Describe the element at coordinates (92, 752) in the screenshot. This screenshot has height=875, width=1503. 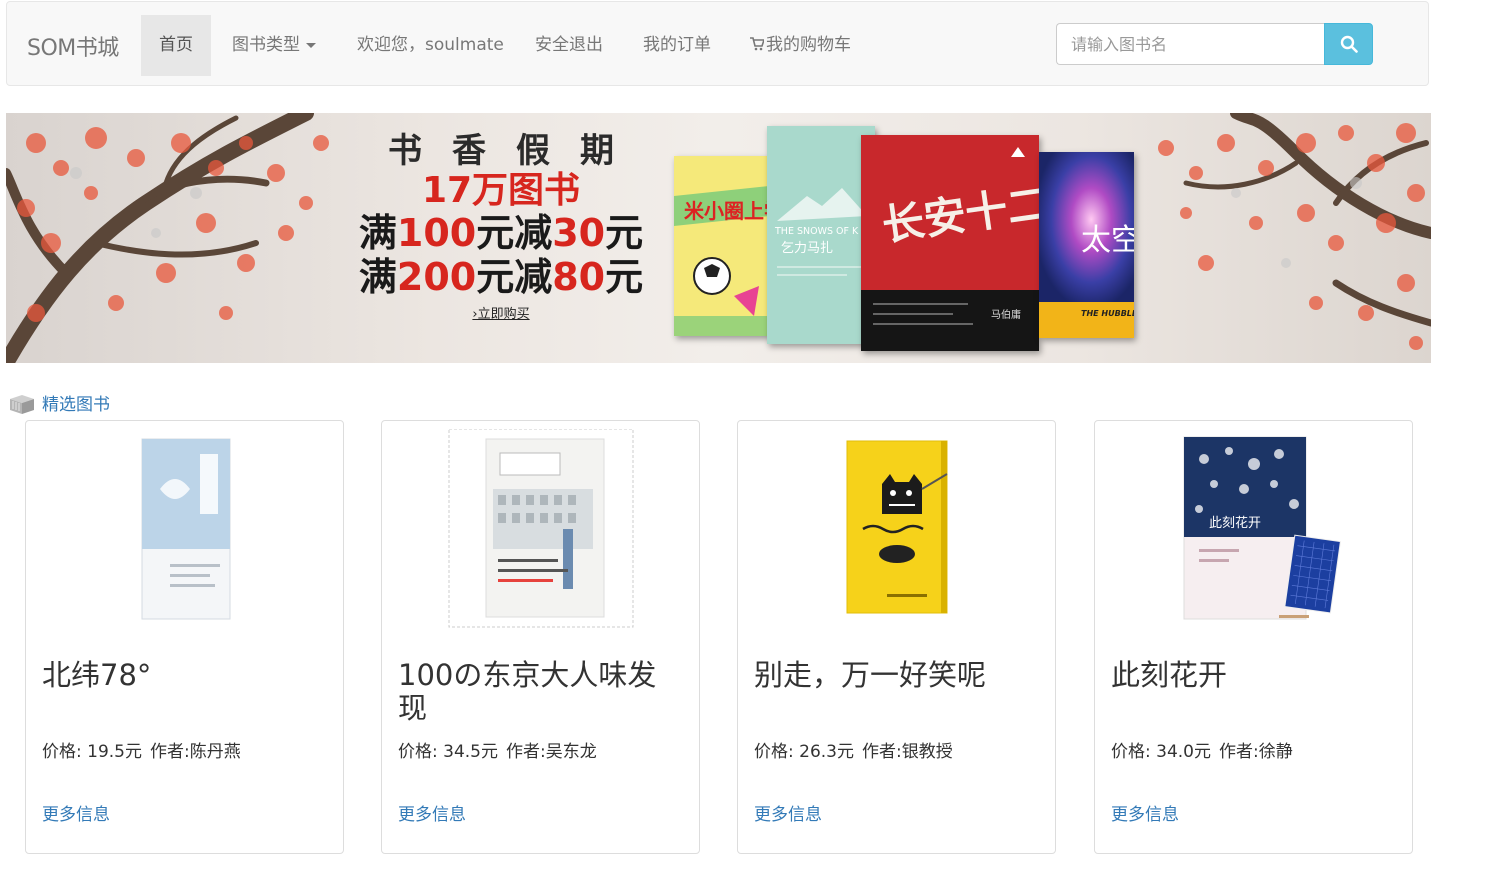
I see `book-price: 价格: 19.5元` at that location.